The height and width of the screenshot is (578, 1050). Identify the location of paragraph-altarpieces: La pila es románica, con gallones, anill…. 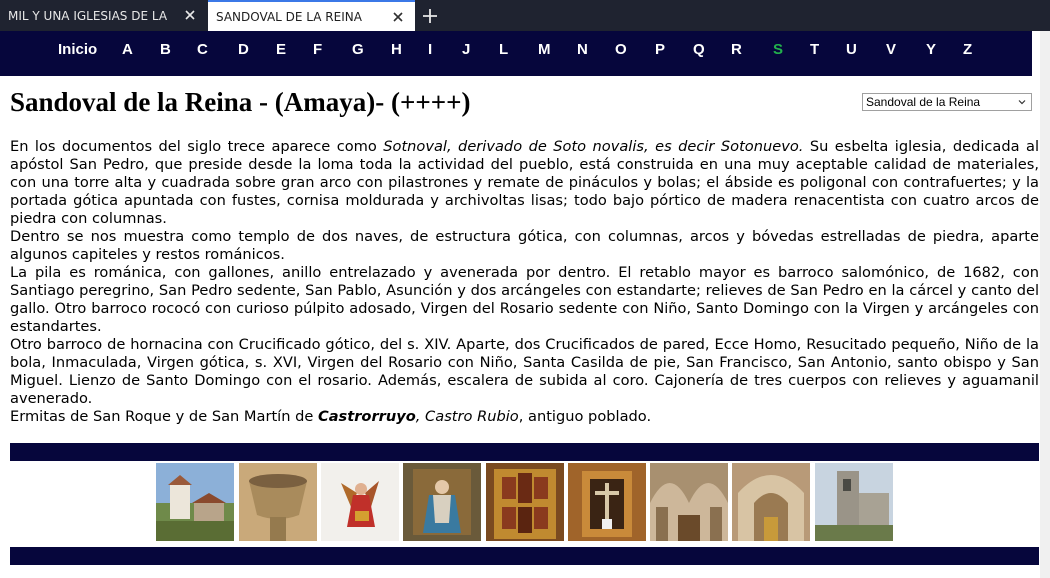
(524, 299).